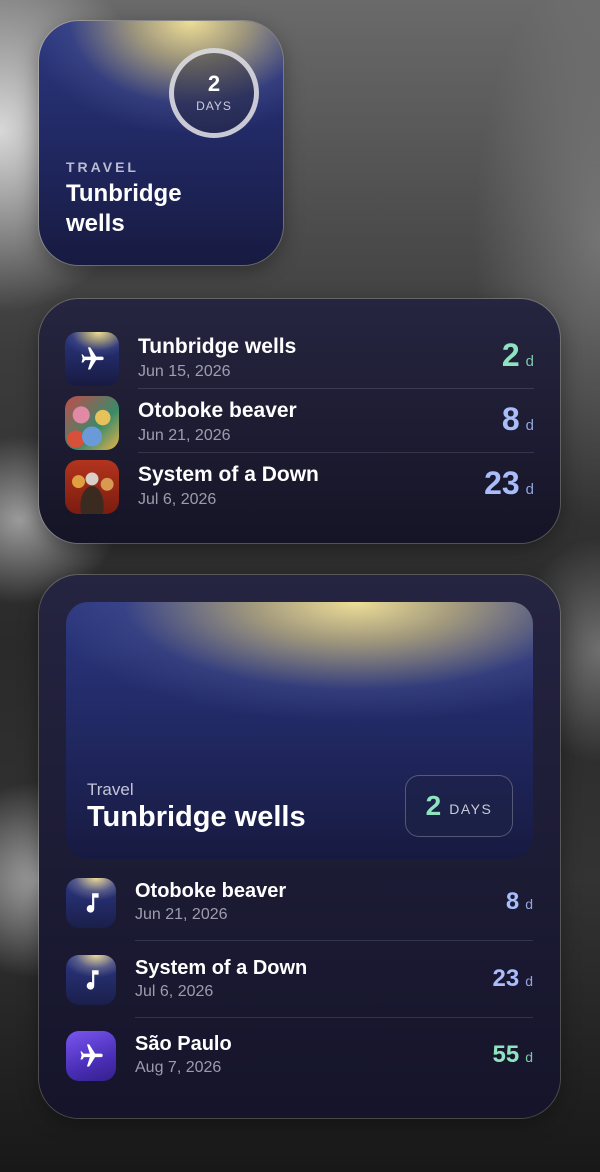  I want to click on small-countdown-widget: 2 DAYS TRAVEL Tunbridge wells, so click(161, 143).